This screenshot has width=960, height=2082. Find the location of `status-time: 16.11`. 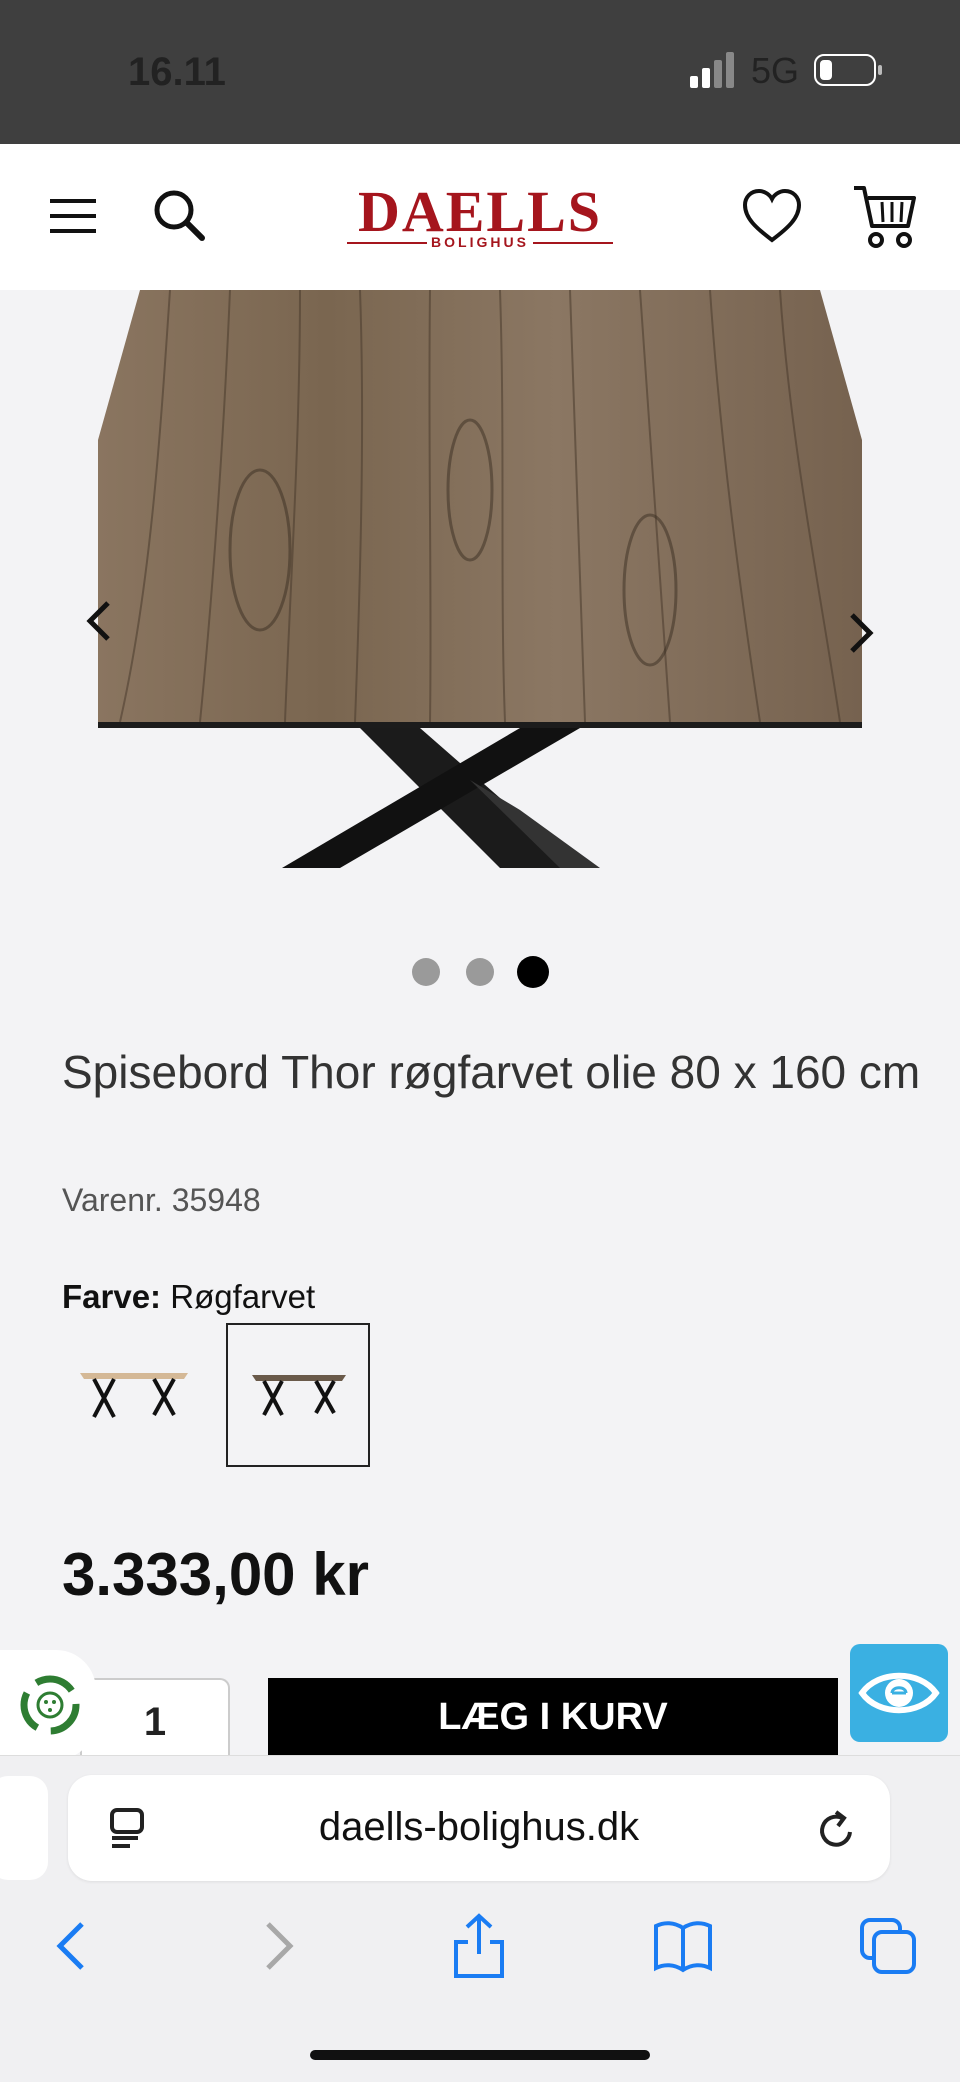

status-time: 16.11 is located at coordinates (177, 72).